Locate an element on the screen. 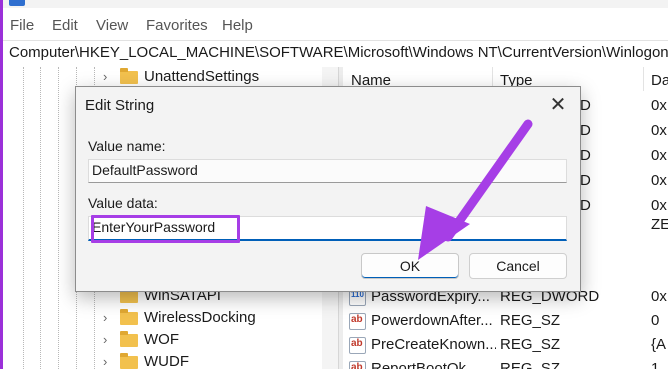 The height and width of the screenshot is (369, 668). menu-bar: File Edit View Favorites Help is located at coordinates (335, 24).